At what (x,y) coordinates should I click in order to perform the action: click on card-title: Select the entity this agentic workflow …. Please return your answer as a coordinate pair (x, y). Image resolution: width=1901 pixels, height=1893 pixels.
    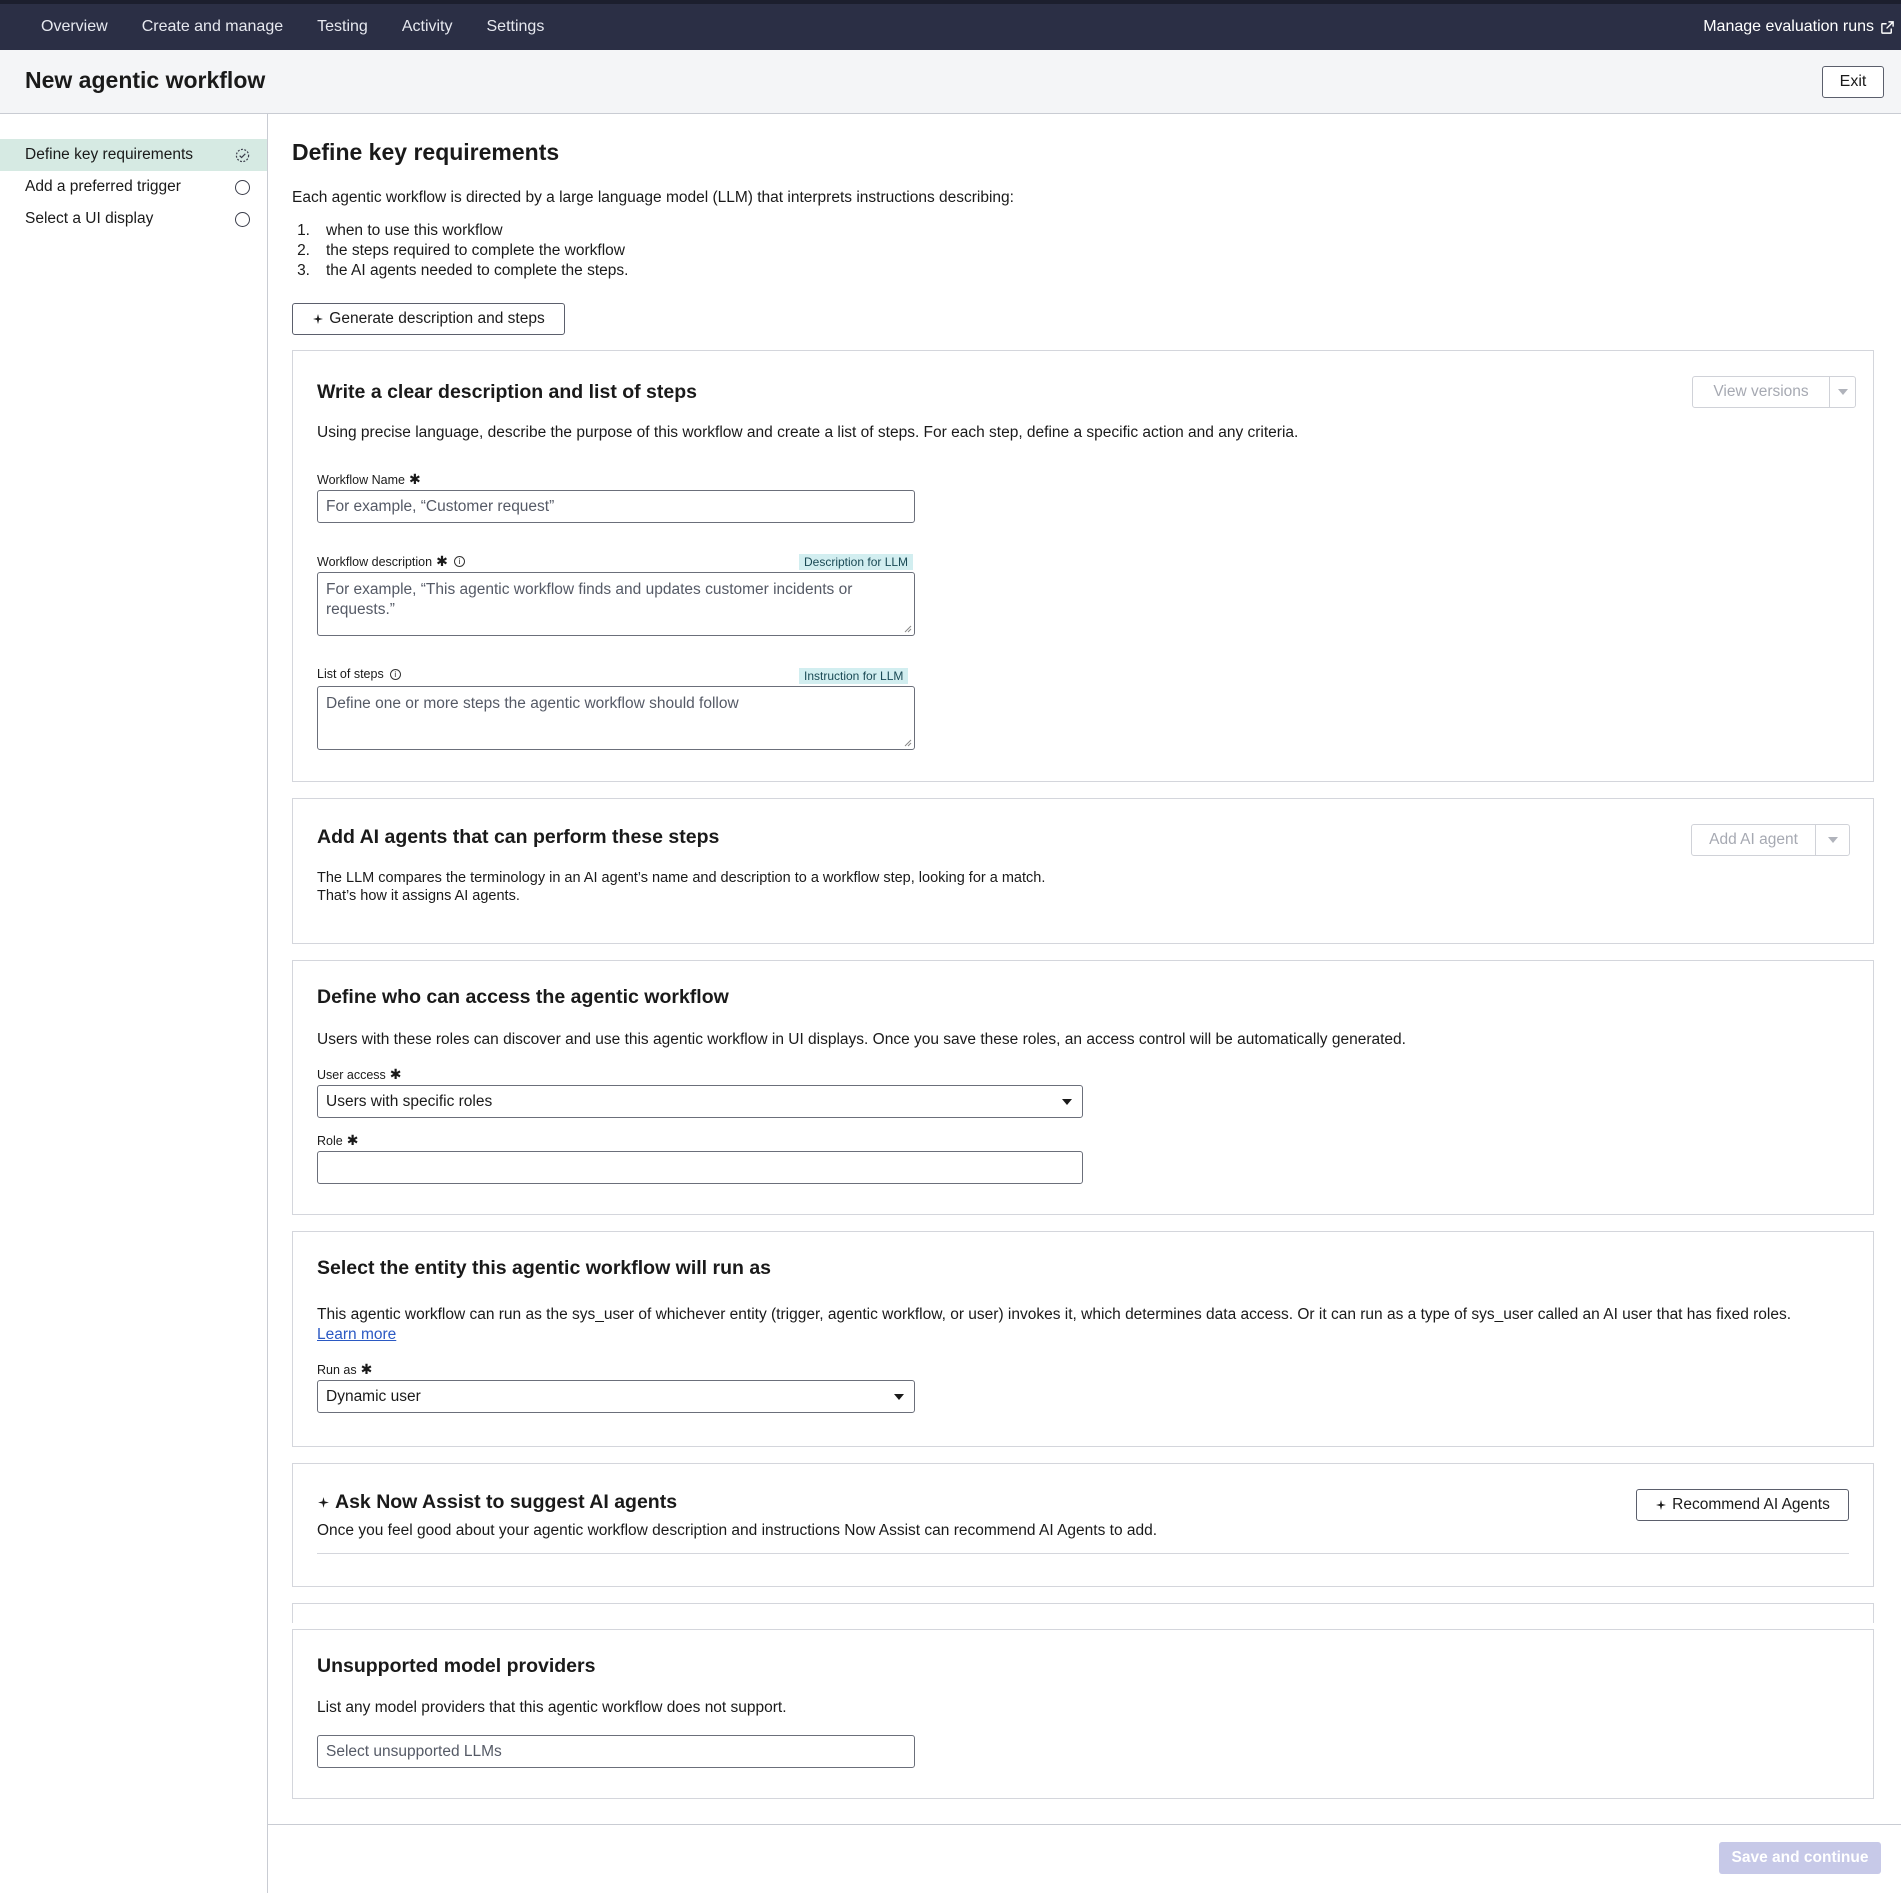
    Looking at the image, I should click on (544, 1268).